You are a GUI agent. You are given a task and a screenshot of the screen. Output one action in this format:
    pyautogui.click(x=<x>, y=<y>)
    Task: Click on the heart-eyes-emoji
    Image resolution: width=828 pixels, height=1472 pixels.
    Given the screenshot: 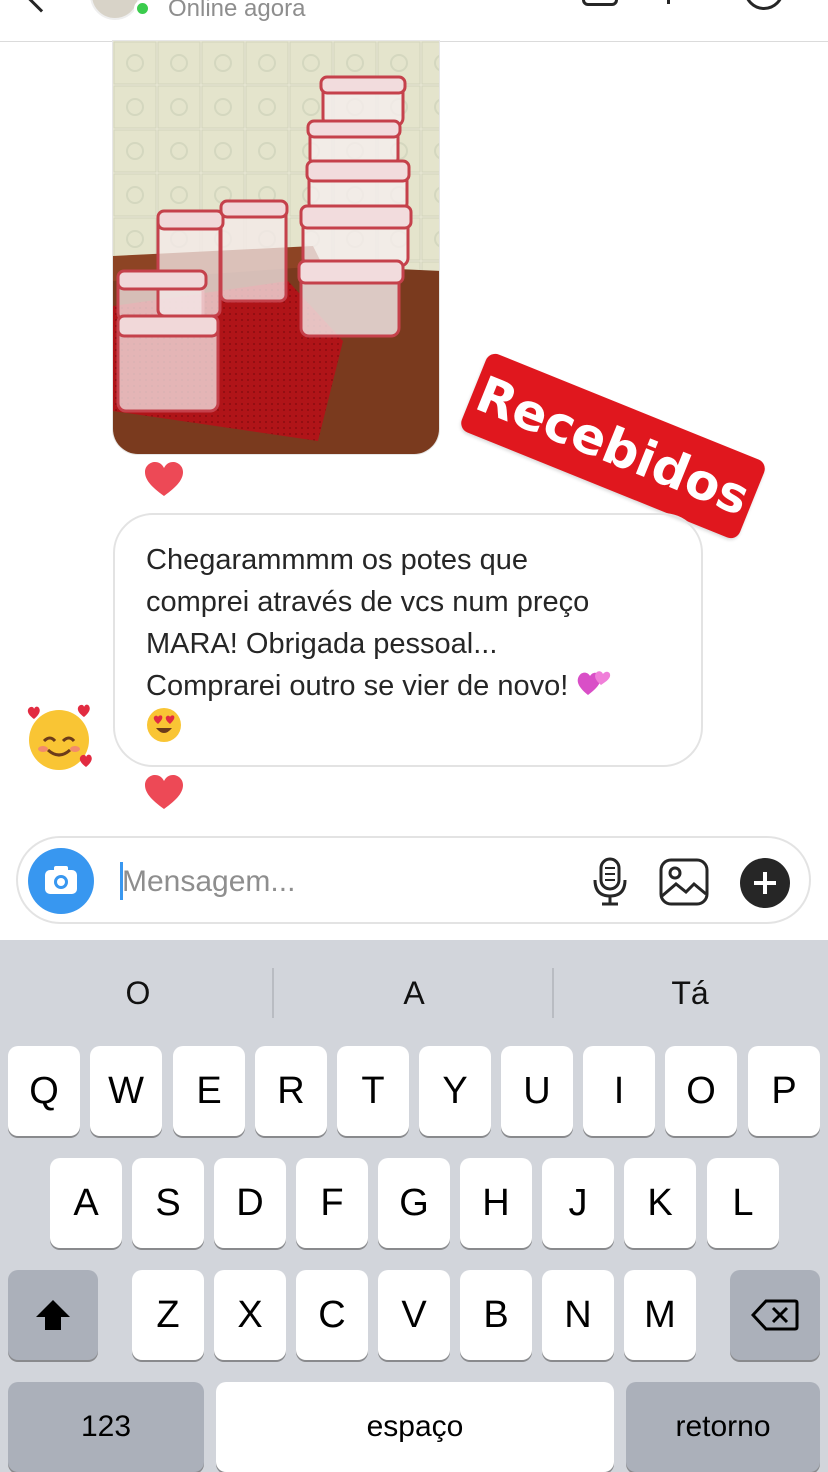 What is the action you would take?
    pyautogui.click(x=164, y=725)
    